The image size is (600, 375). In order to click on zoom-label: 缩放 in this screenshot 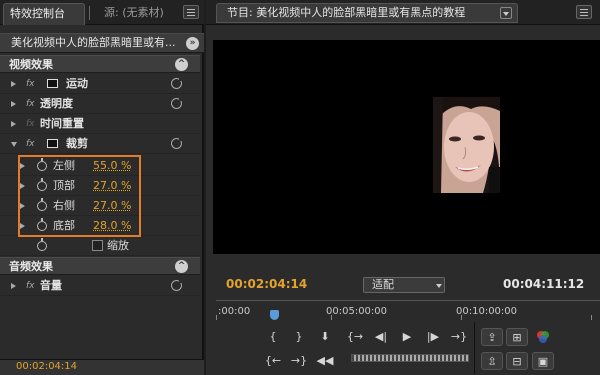, I will do `click(118, 245)`.